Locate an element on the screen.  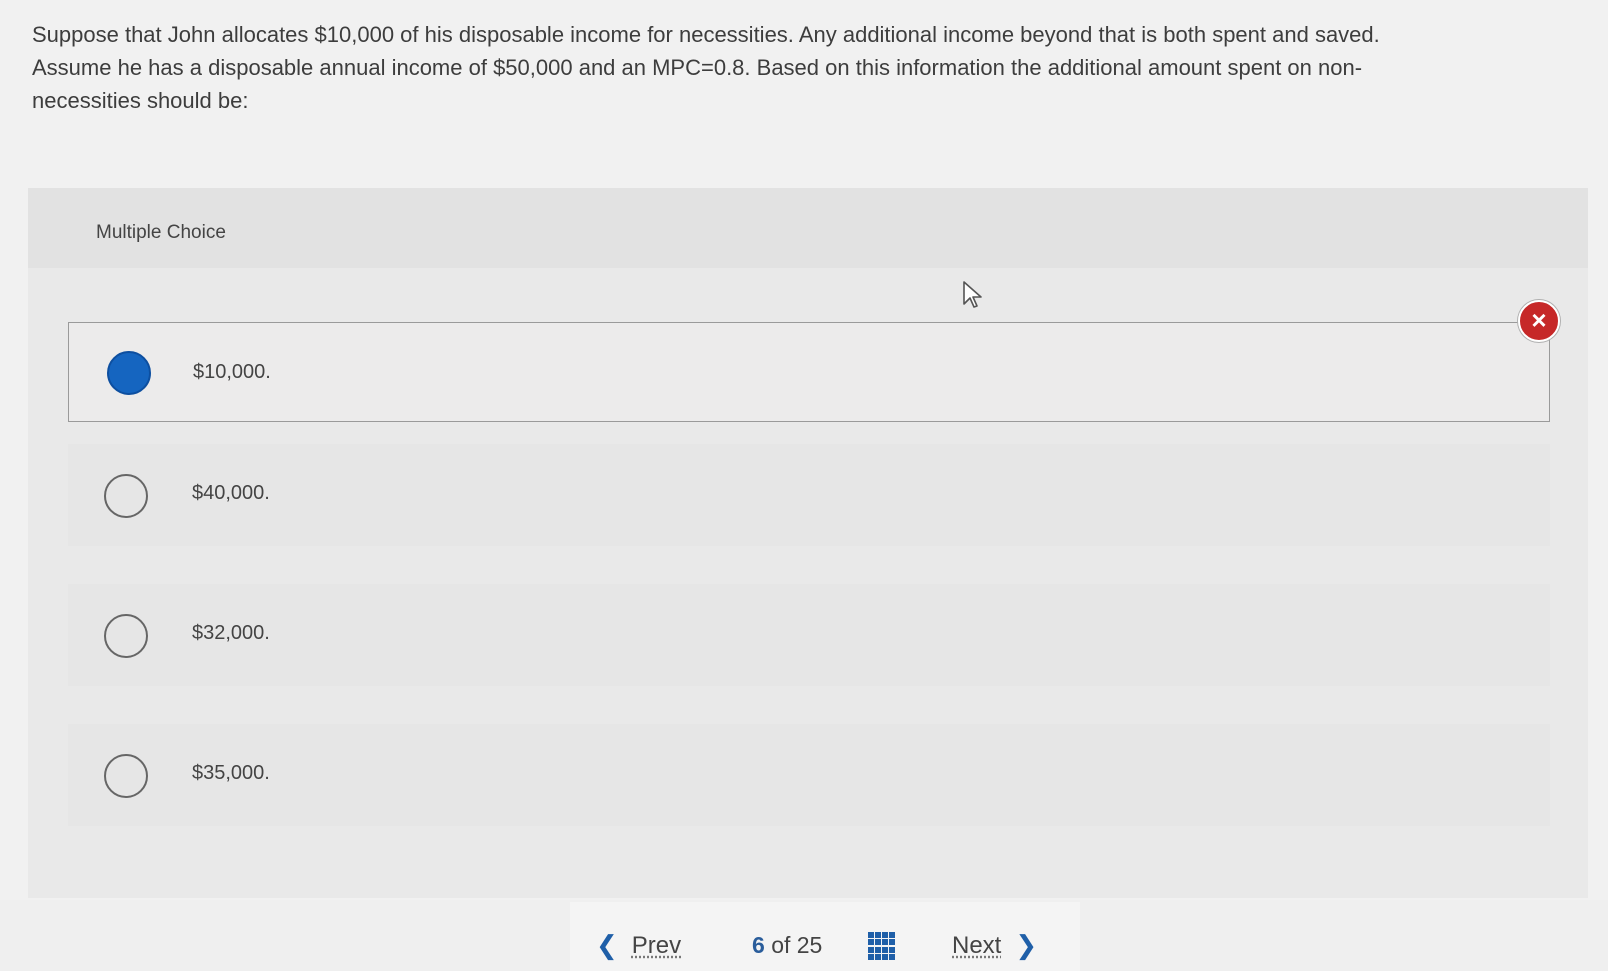
multiple-choice-label: Multiple Choice is located at coordinates (161, 232).